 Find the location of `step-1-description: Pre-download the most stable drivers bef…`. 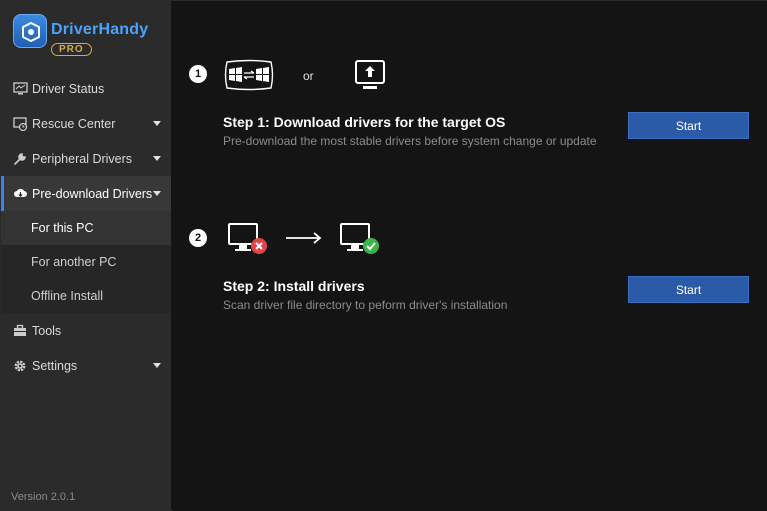

step-1-description: Pre-download the most stable drivers bef… is located at coordinates (410, 141).